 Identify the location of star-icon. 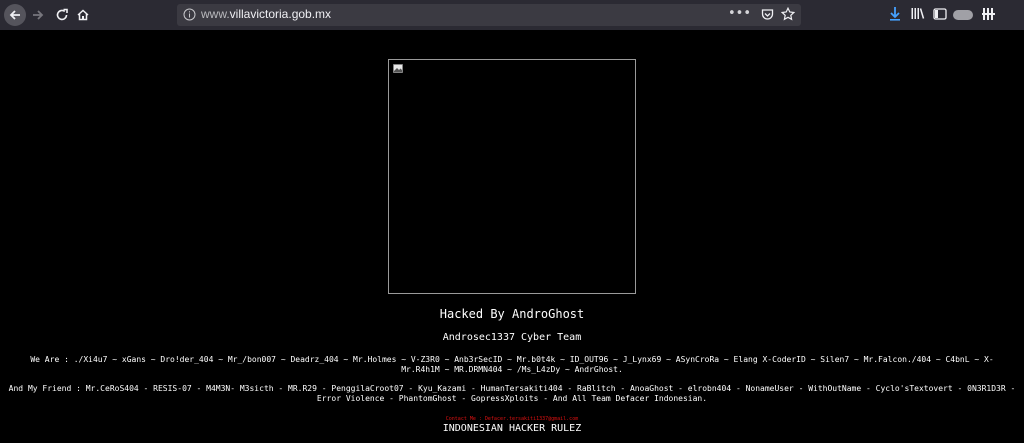
(788, 14).